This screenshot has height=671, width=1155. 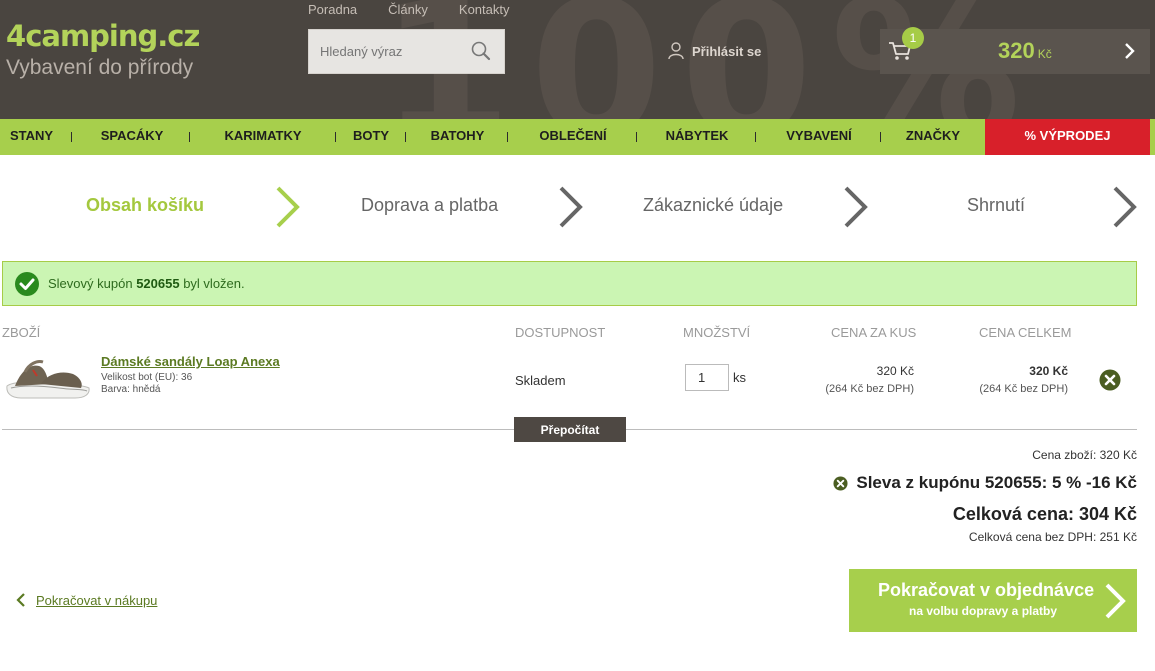 I want to click on nav-item-znacky: ZNAČKY, so click(x=933, y=137).